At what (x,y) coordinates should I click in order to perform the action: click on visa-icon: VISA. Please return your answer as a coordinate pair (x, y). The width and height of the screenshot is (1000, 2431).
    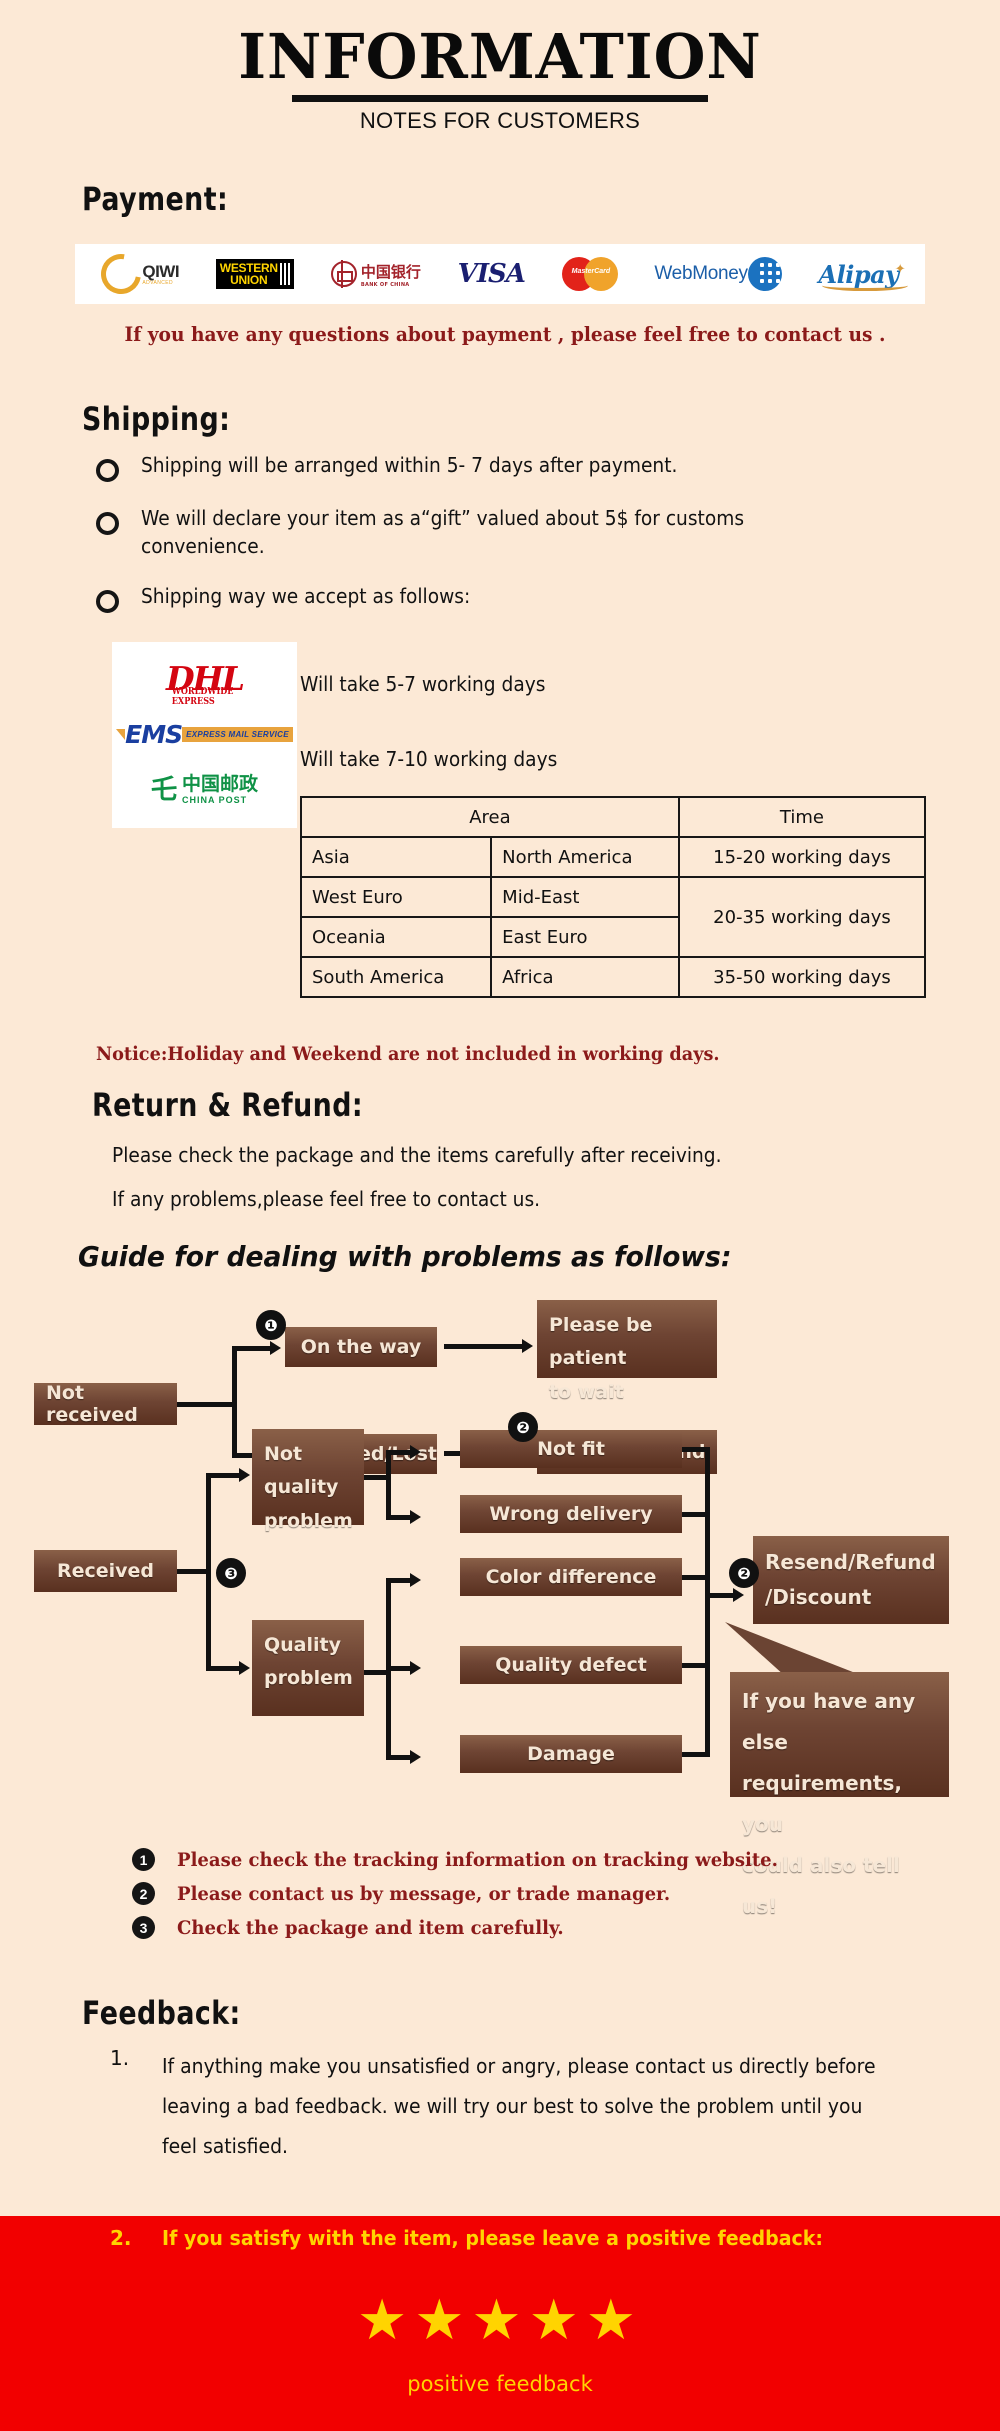
    Looking at the image, I should click on (491, 274).